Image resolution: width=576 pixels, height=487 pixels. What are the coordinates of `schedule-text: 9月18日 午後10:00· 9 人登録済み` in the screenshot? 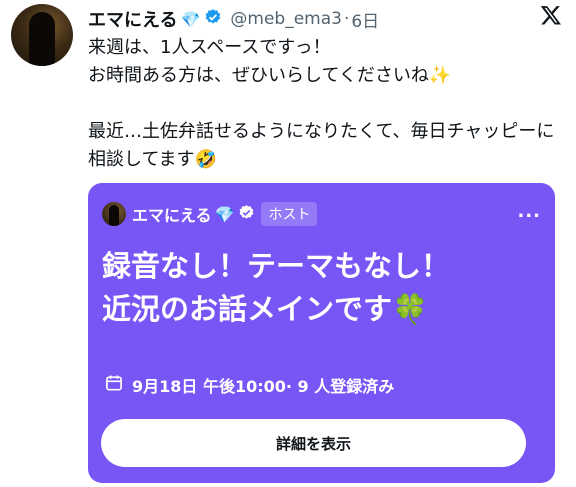 It's located at (263, 386).